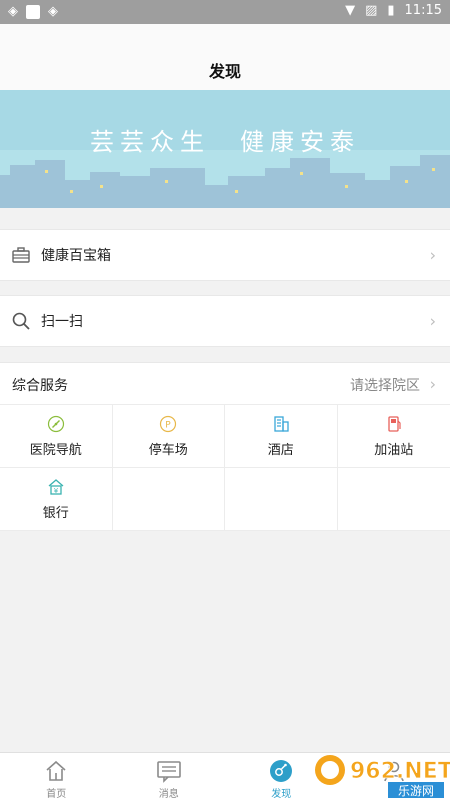  Describe the element at coordinates (40, 386) in the screenshot. I see `services-title: 综合服务` at that location.